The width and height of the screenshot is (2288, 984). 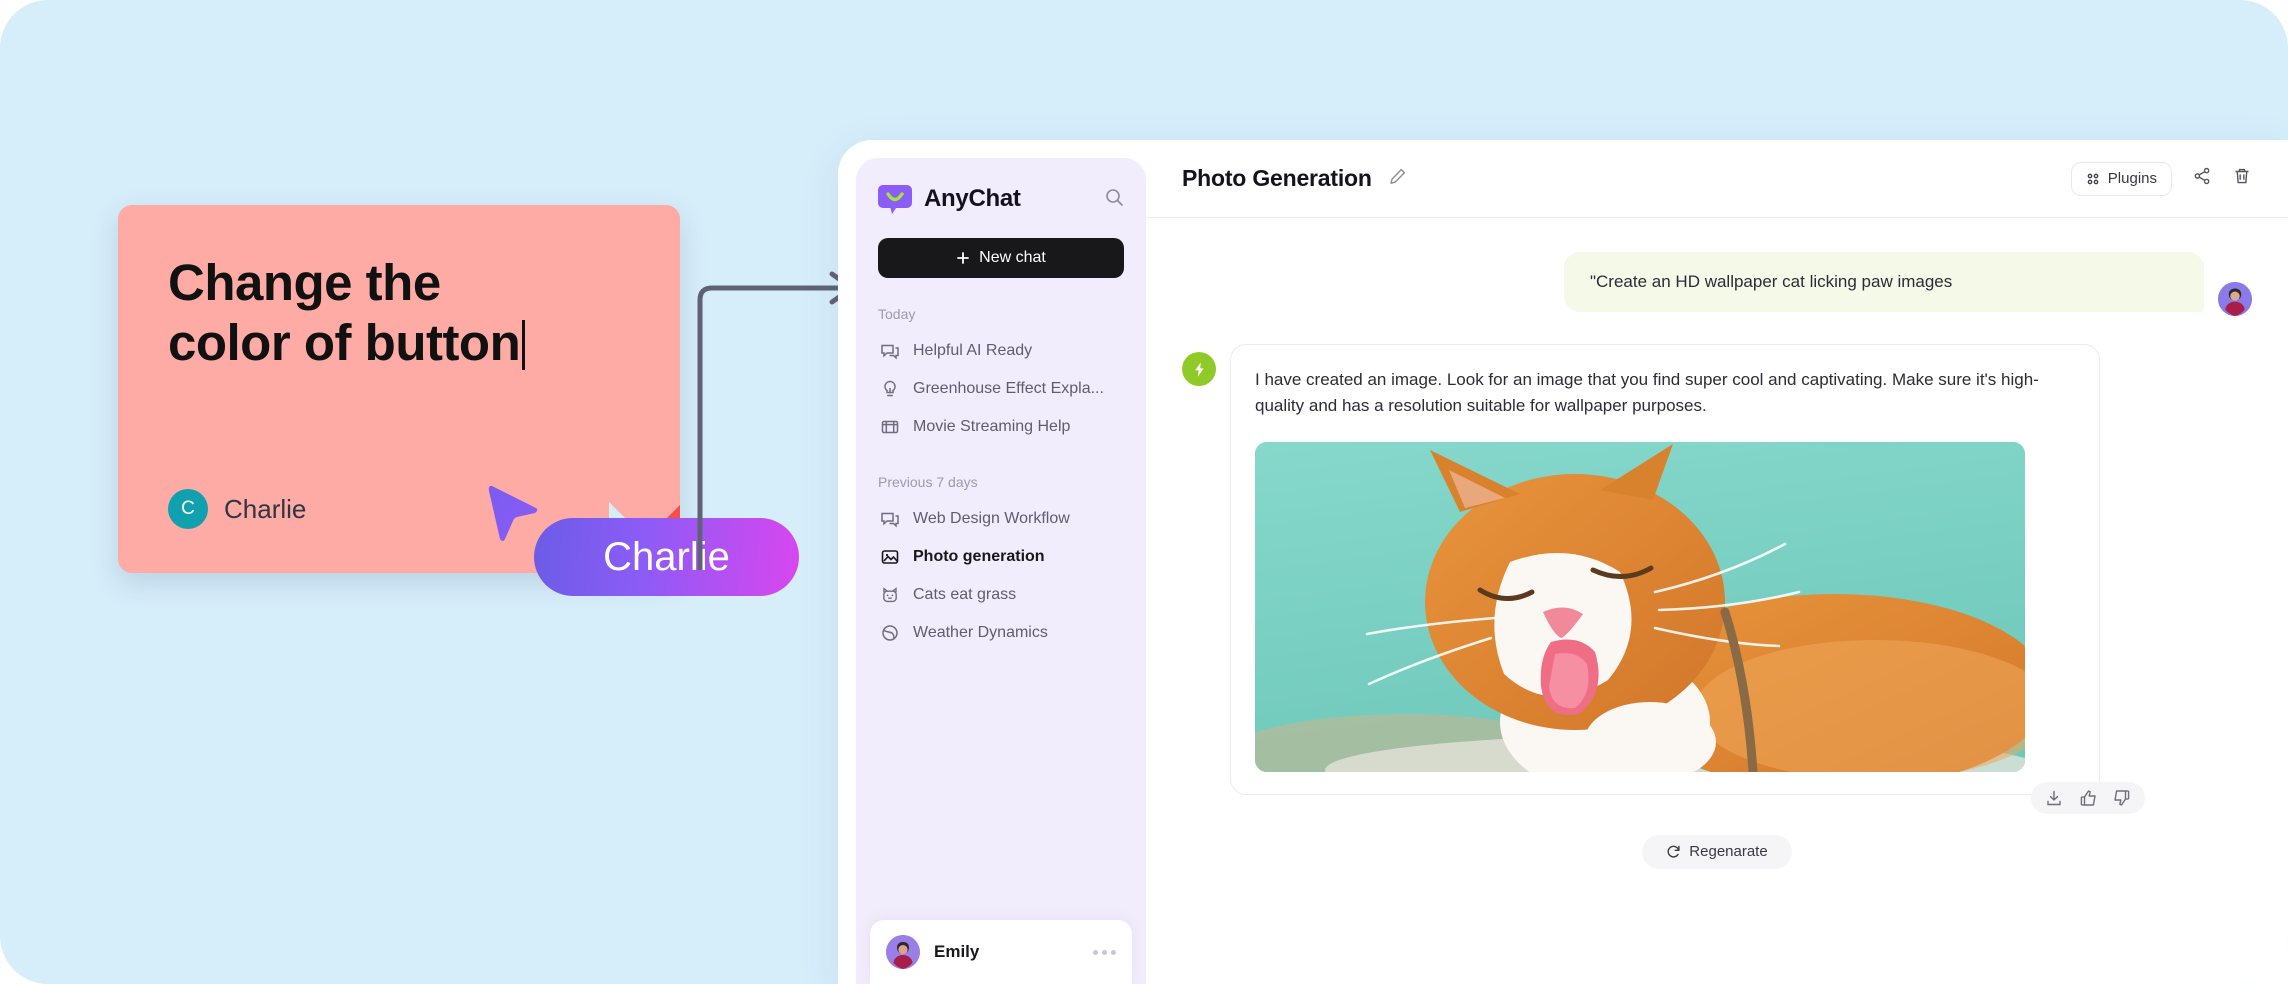 What do you see at coordinates (957, 951) in the screenshot?
I see `user-profile-name: Emily` at bounding box center [957, 951].